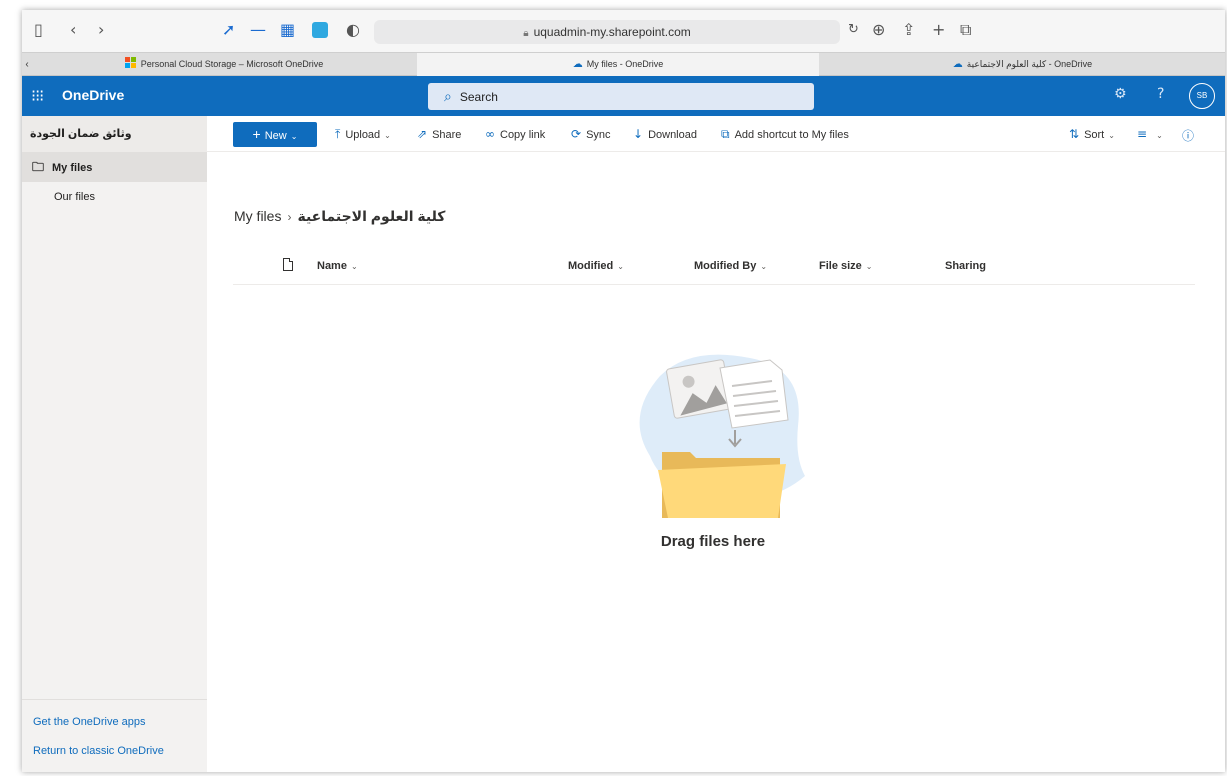  Describe the element at coordinates (722, 436) in the screenshot. I see `empty-folder-illustration` at that location.